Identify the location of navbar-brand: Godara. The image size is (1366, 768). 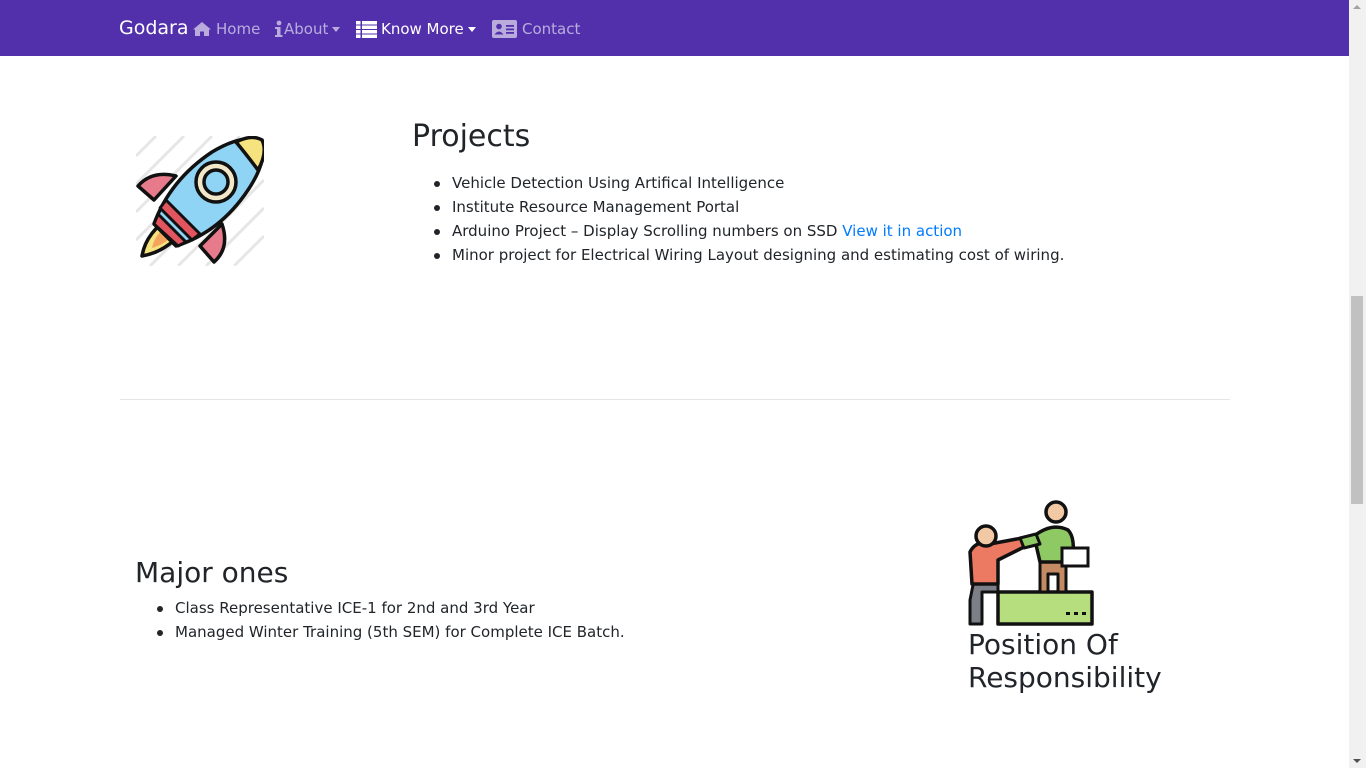
(154, 28).